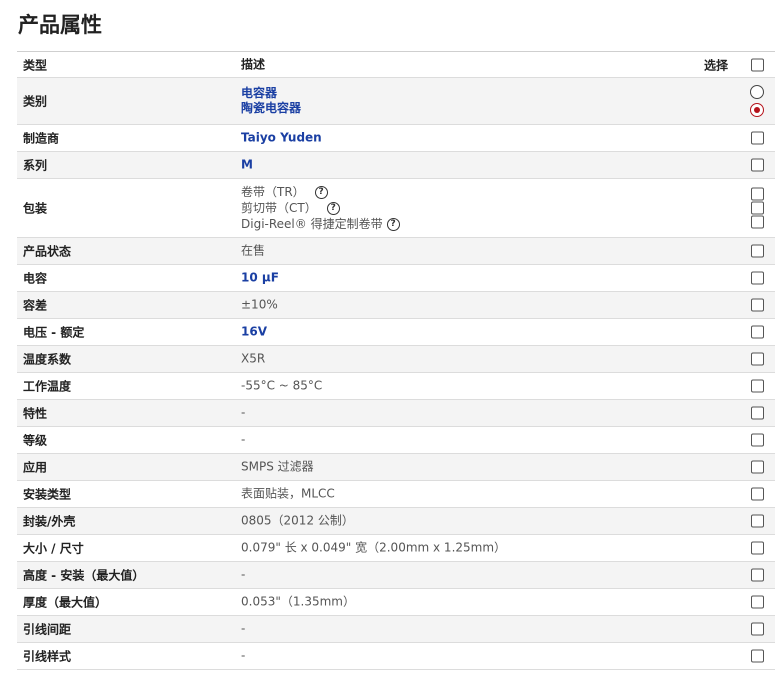  I want to click on row-value: SMPS 过滤器, so click(277, 466).